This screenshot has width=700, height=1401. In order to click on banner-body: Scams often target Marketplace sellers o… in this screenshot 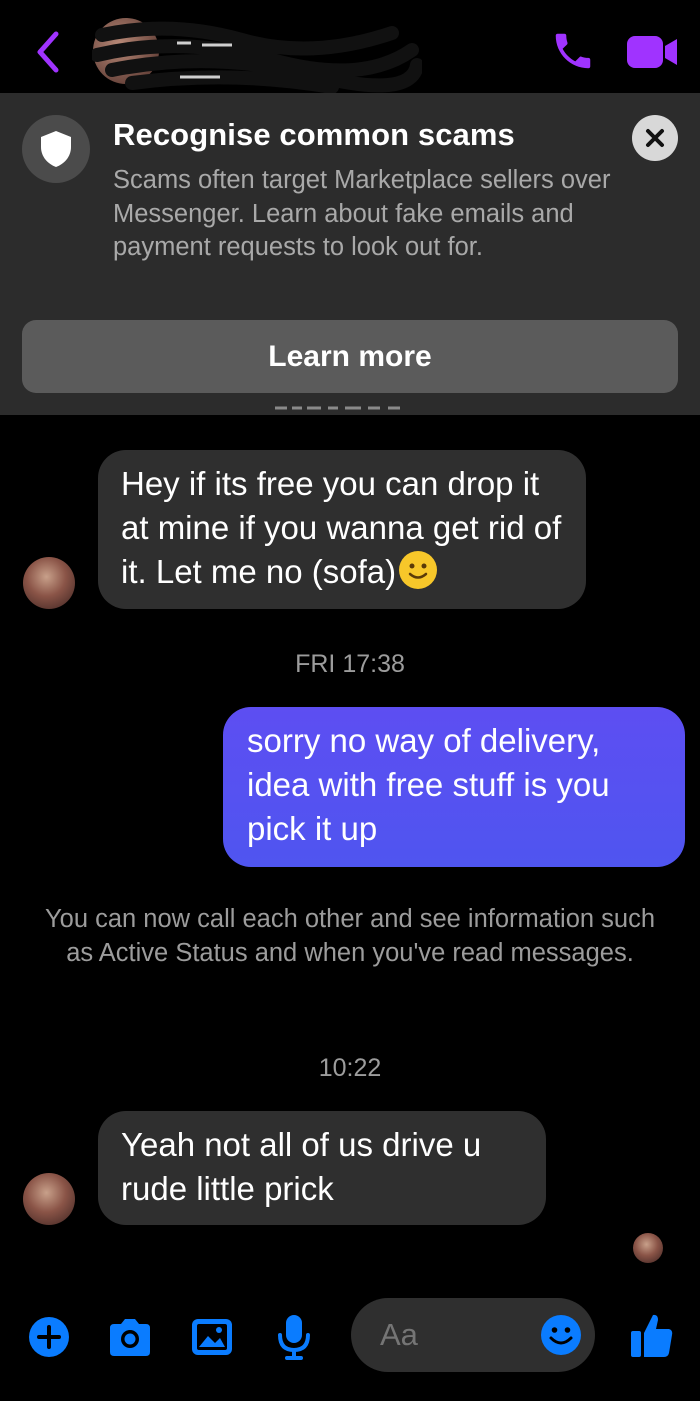, I will do `click(362, 213)`.